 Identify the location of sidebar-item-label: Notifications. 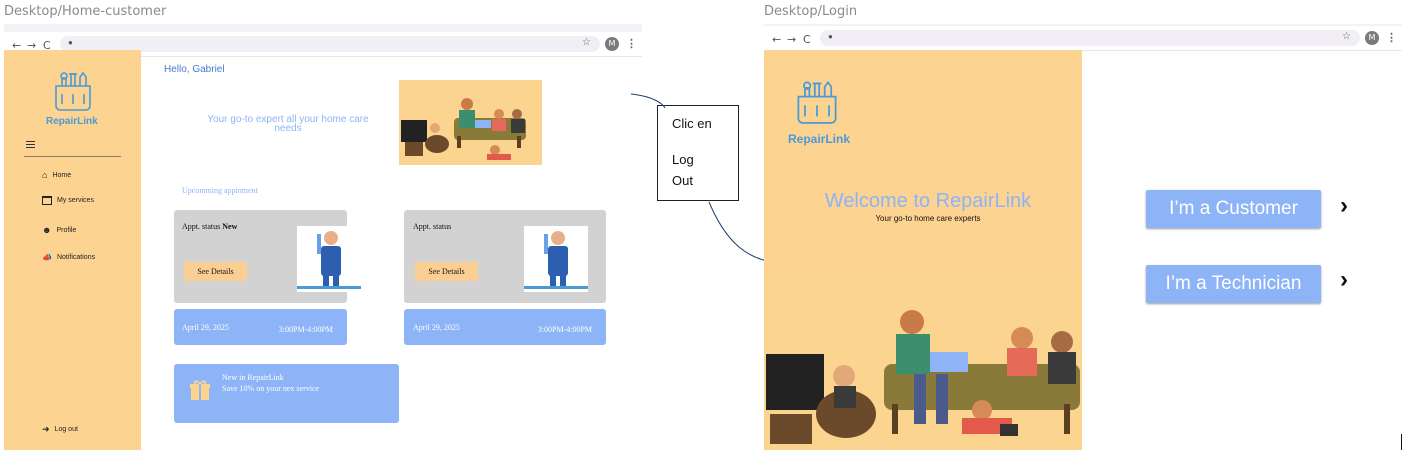
(76, 257).